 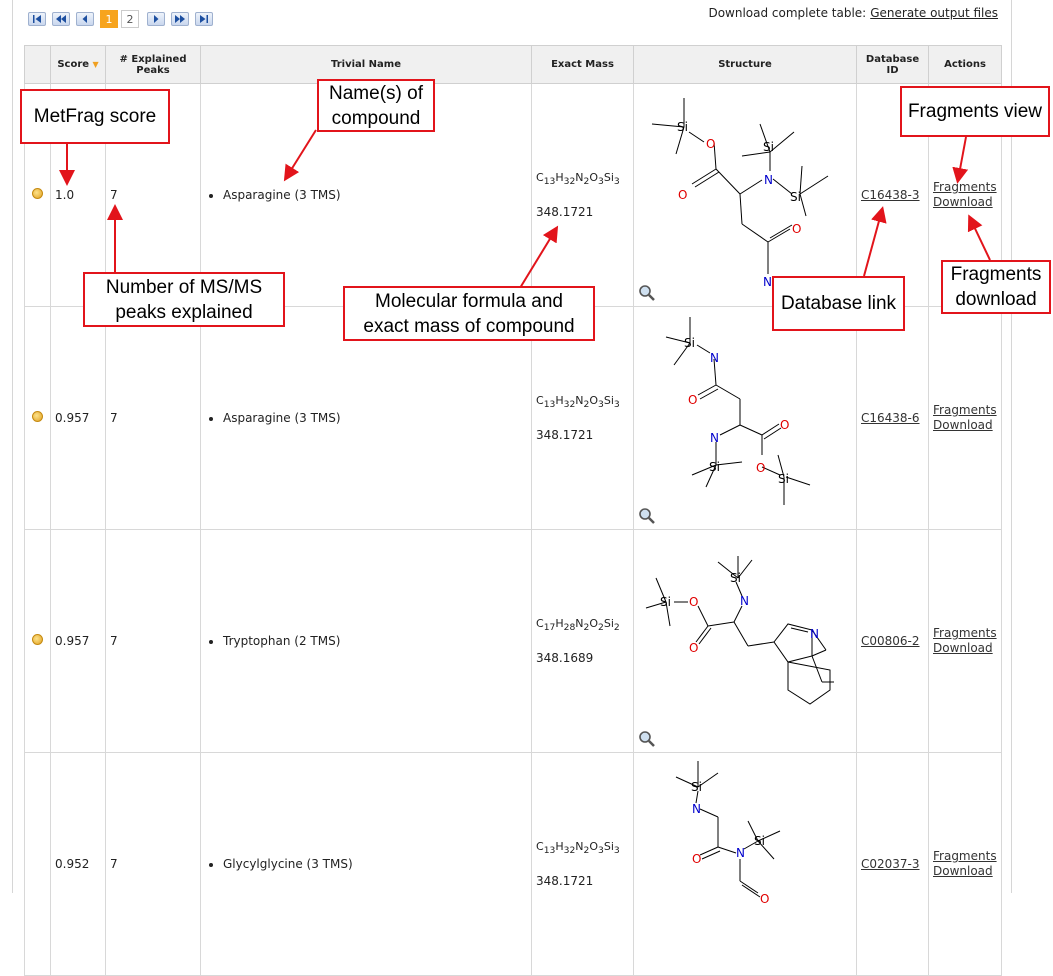 What do you see at coordinates (565, 212) in the screenshot?
I see `exact-mass-value: 348.1721` at bounding box center [565, 212].